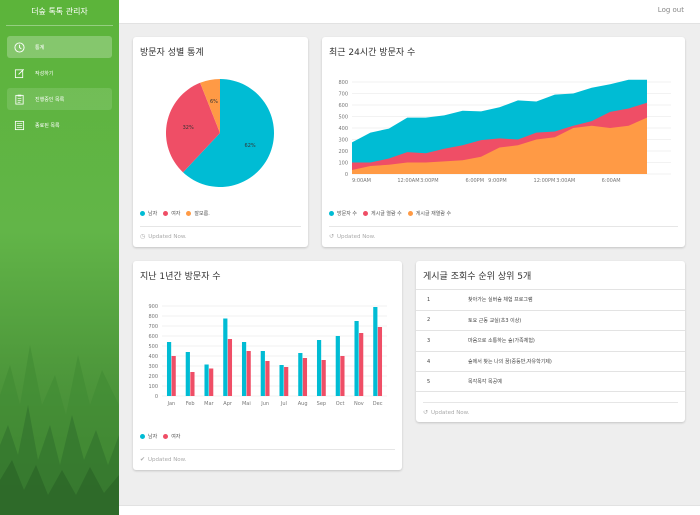 This screenshot has width=700, height=515. What do you see at coordinates (500, 300) in the screenshot?
I see `title-cell: 찾아가는 실버숲 체험 프로그램` at bounding box center [500, 300].